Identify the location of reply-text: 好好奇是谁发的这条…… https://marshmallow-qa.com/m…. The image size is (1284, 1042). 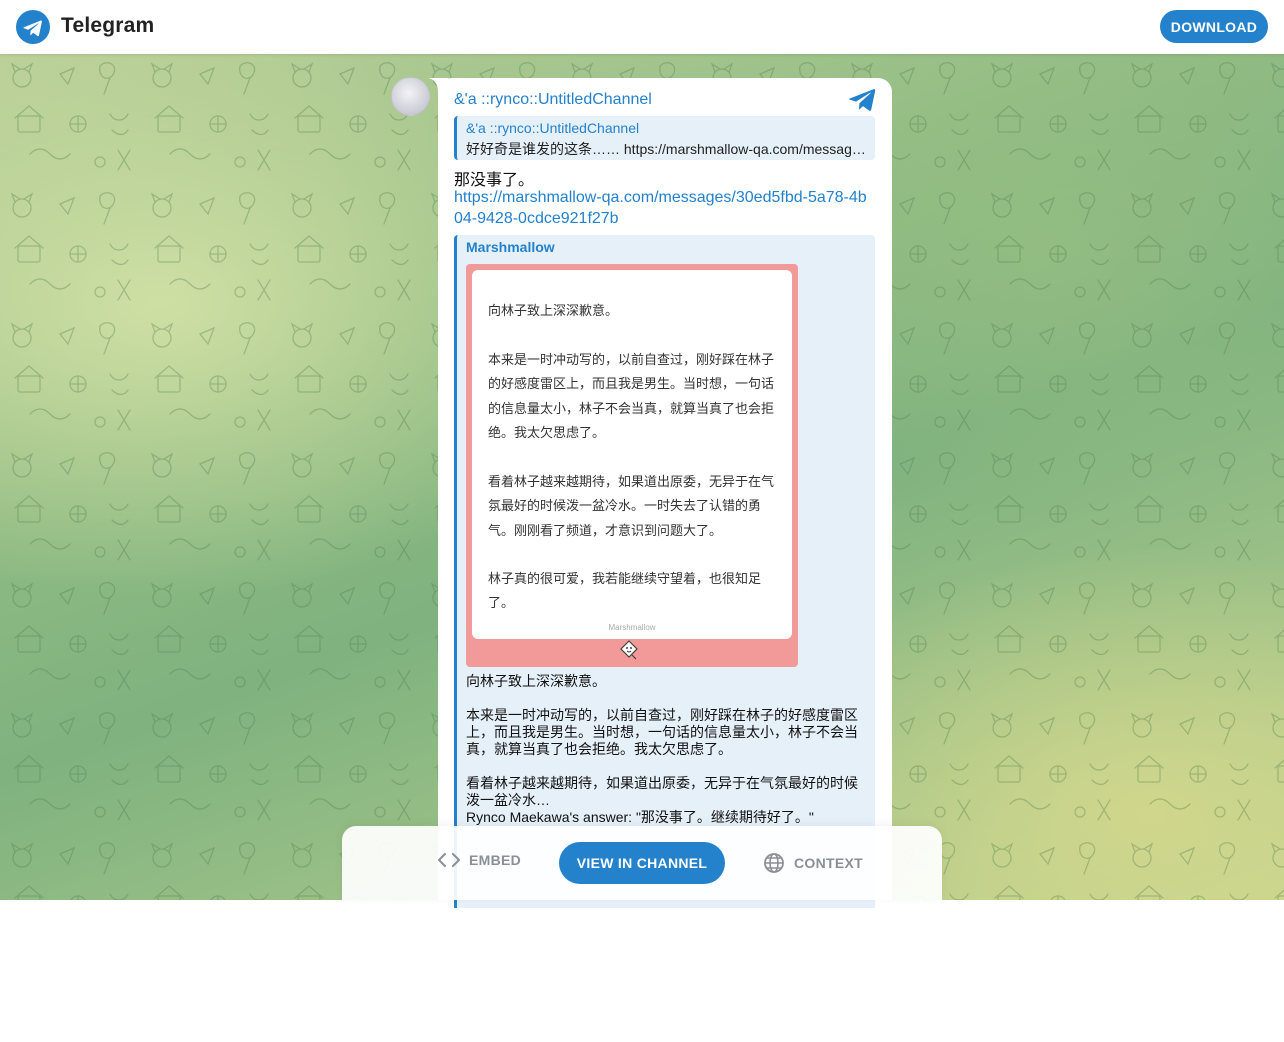
(667, 149).